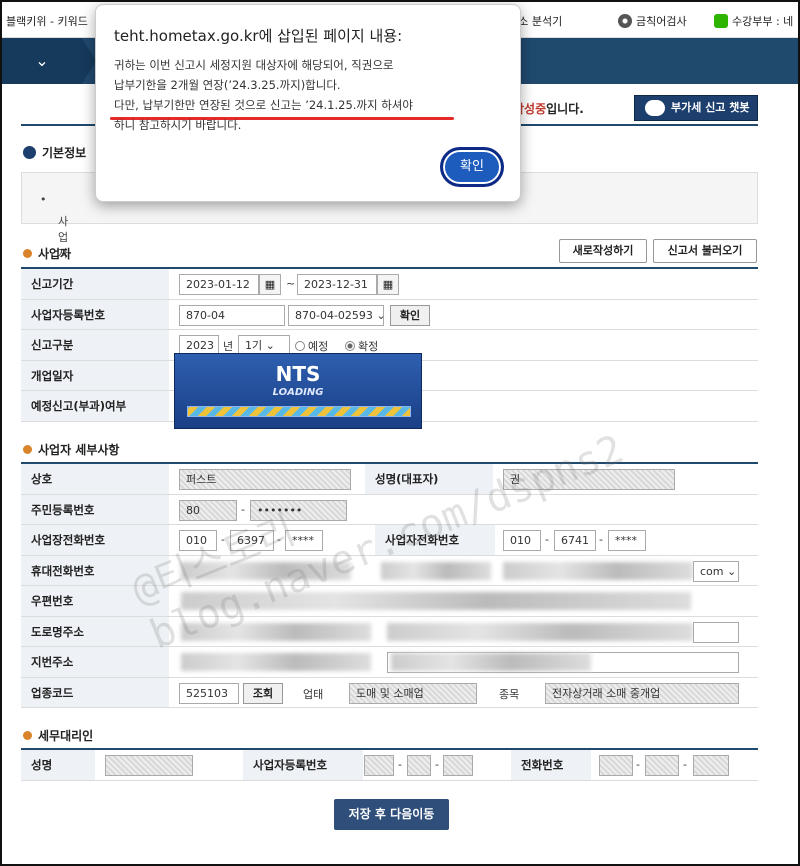 Image resolution: width=800 pixels, height=866 pixels. What do you see at coordinates (716, 571) in the screenshot?
I see `email-domain-select: com ⌄` at bounding box center [716, 571].